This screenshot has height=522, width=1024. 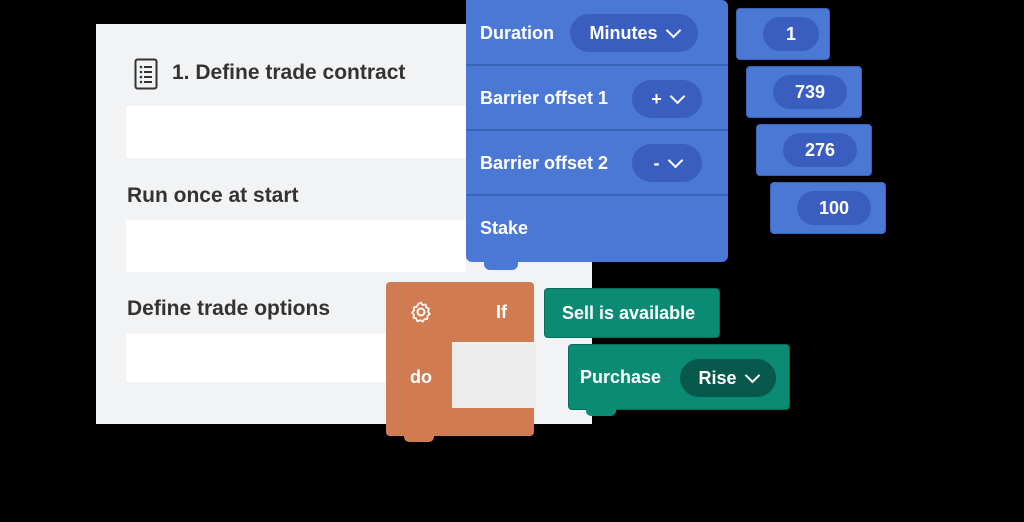 I want to click on purchase-label: Purchase, so click(x=621, y=377).